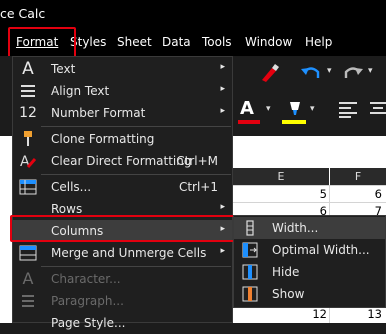 This screenshot has height=334, width=386. What do you see at coordinates (28, 253) in the screenshot?
I see `merge-cells-icon` at bounding box center [28, 253].